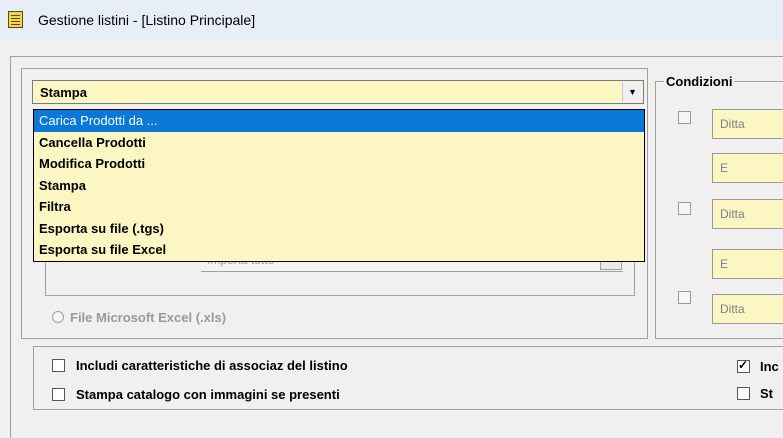 The image size is (783, 438). I want to click on condition-field-2: E, so click(747, 168).